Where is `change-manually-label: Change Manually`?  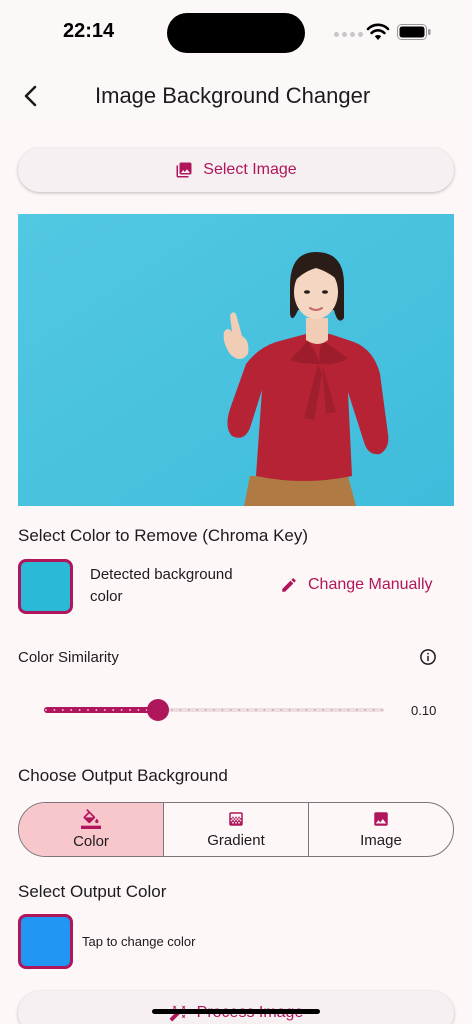 change-manually-label: Change Manually is located at coordinates (370, 584).